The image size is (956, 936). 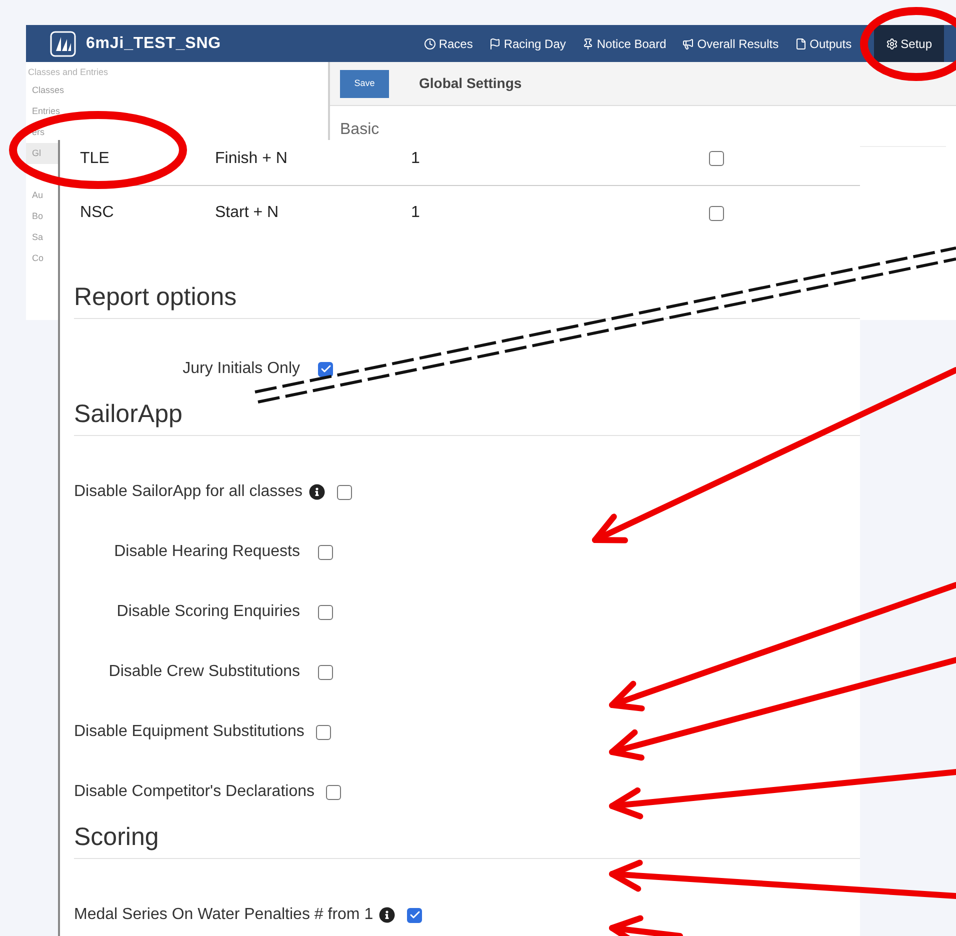 I want to click on section-heading: Scoring, so click(x=467, y=840).